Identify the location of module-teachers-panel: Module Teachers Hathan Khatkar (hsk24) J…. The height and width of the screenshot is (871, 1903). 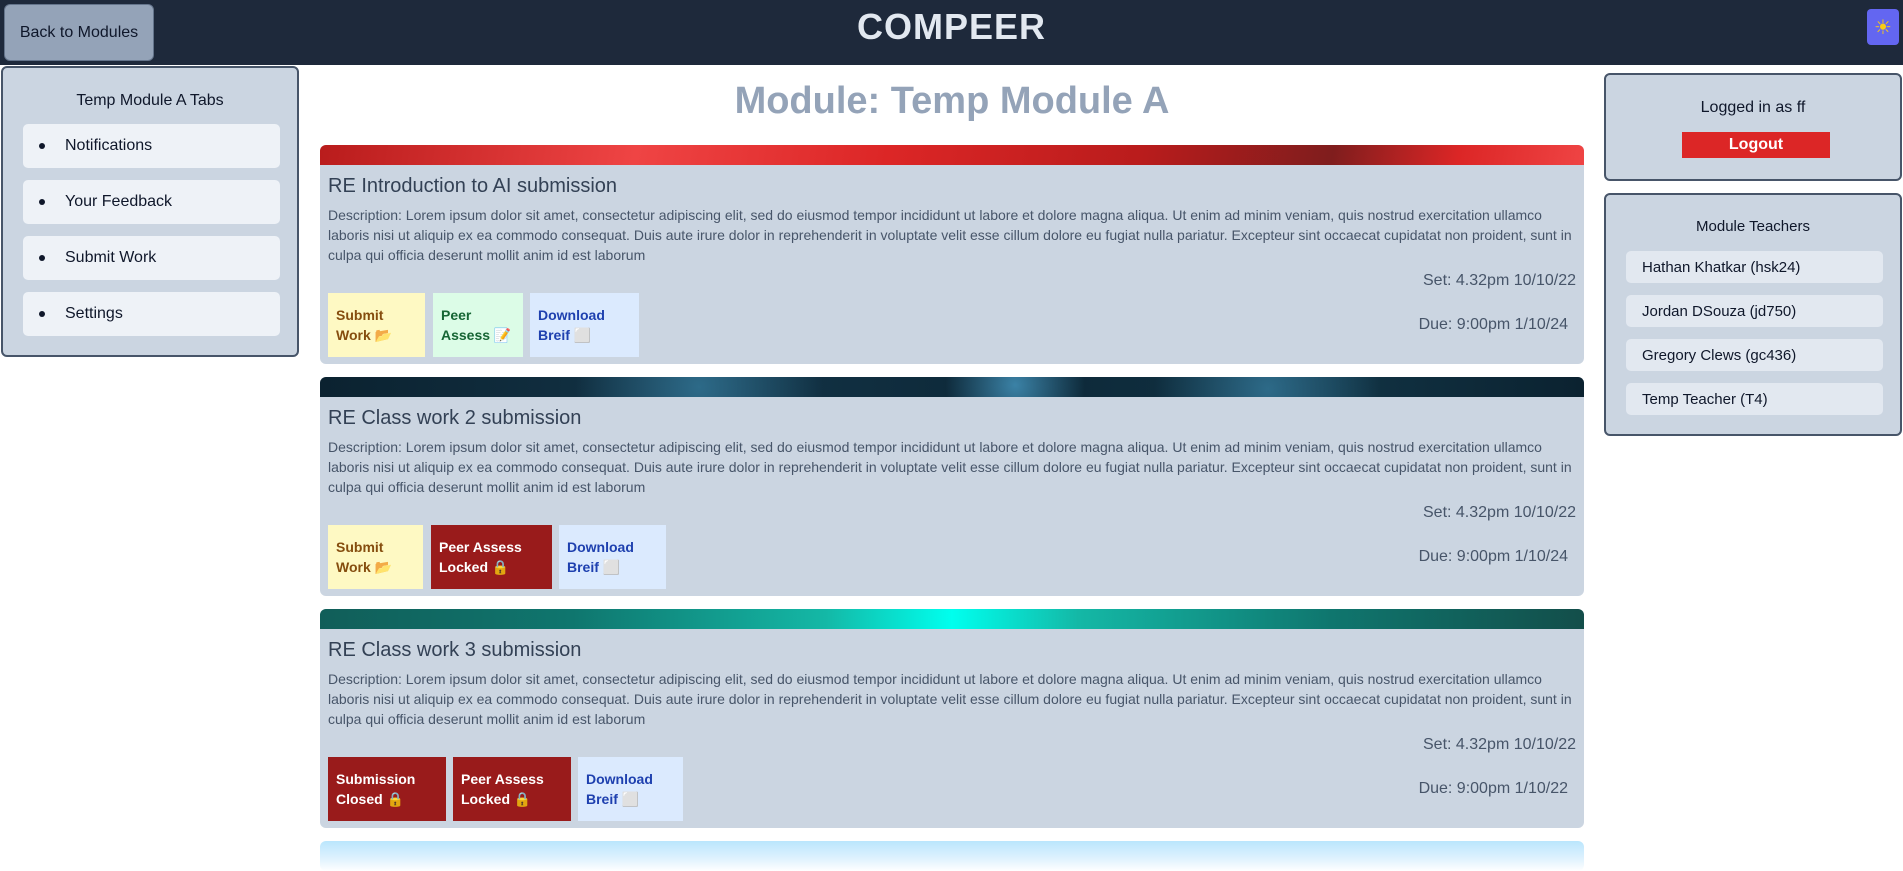
(1753, 314).